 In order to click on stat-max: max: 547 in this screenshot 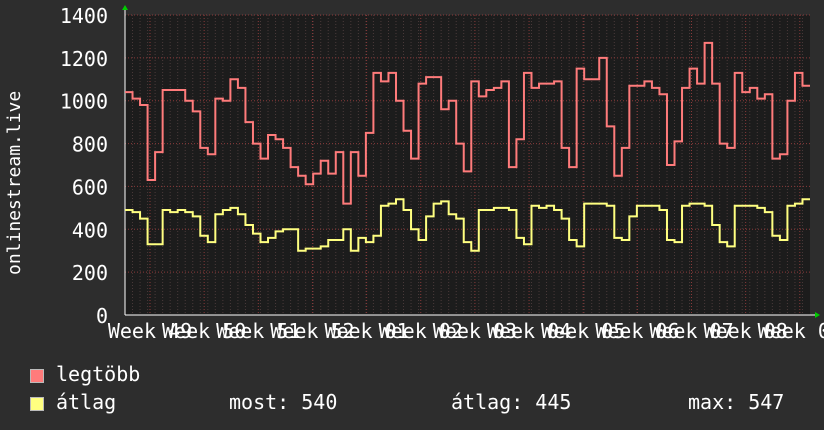, I will do `click(736, 402)`.